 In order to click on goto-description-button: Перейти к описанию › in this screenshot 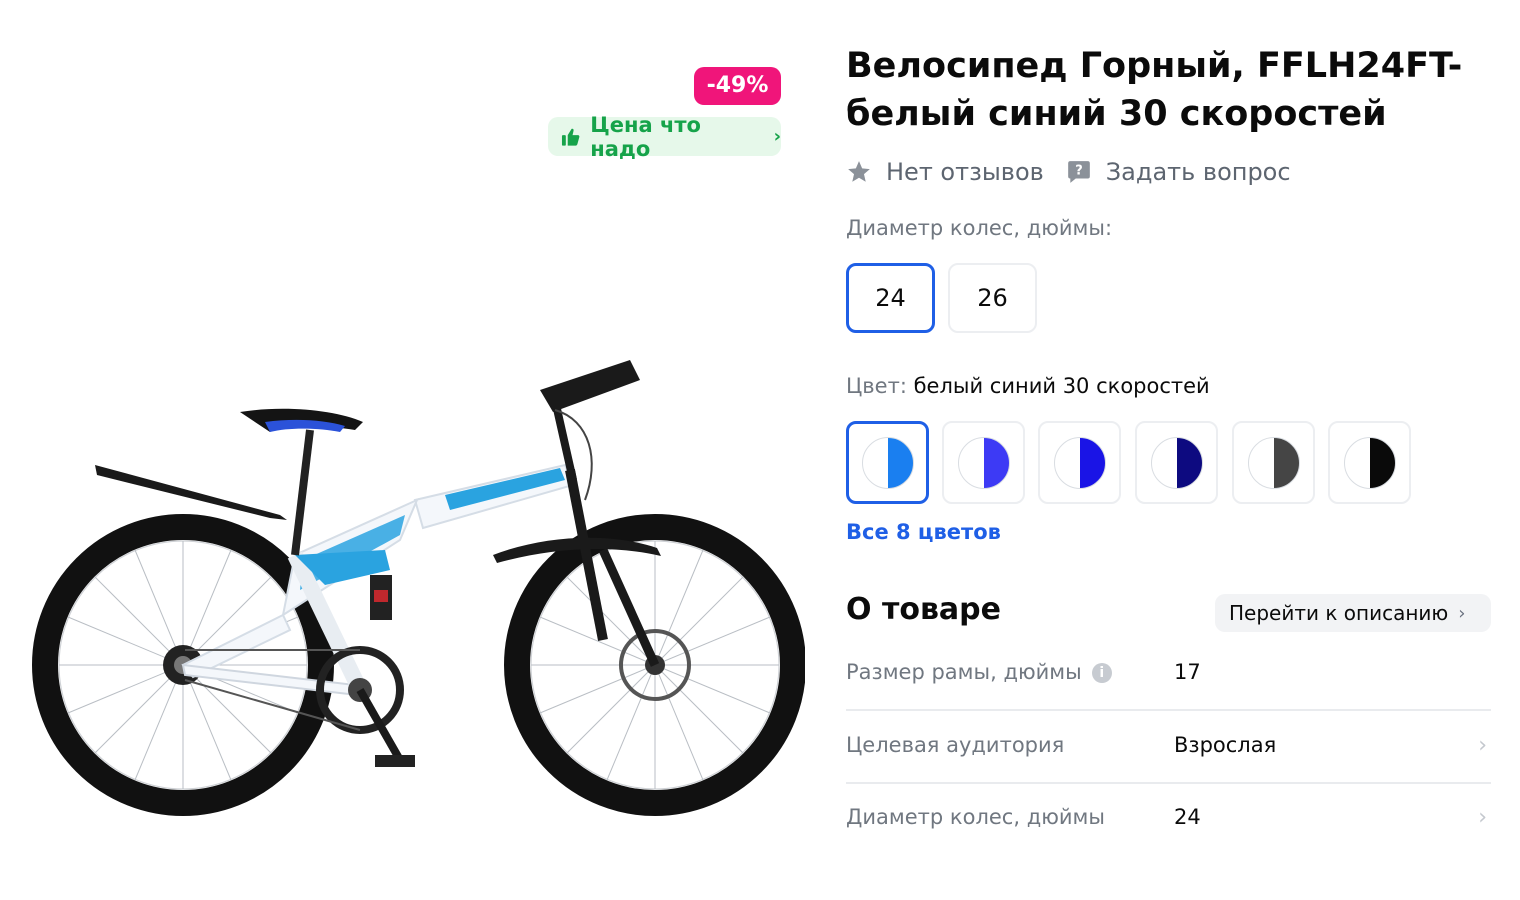, I will do `click(1353, 613)`.